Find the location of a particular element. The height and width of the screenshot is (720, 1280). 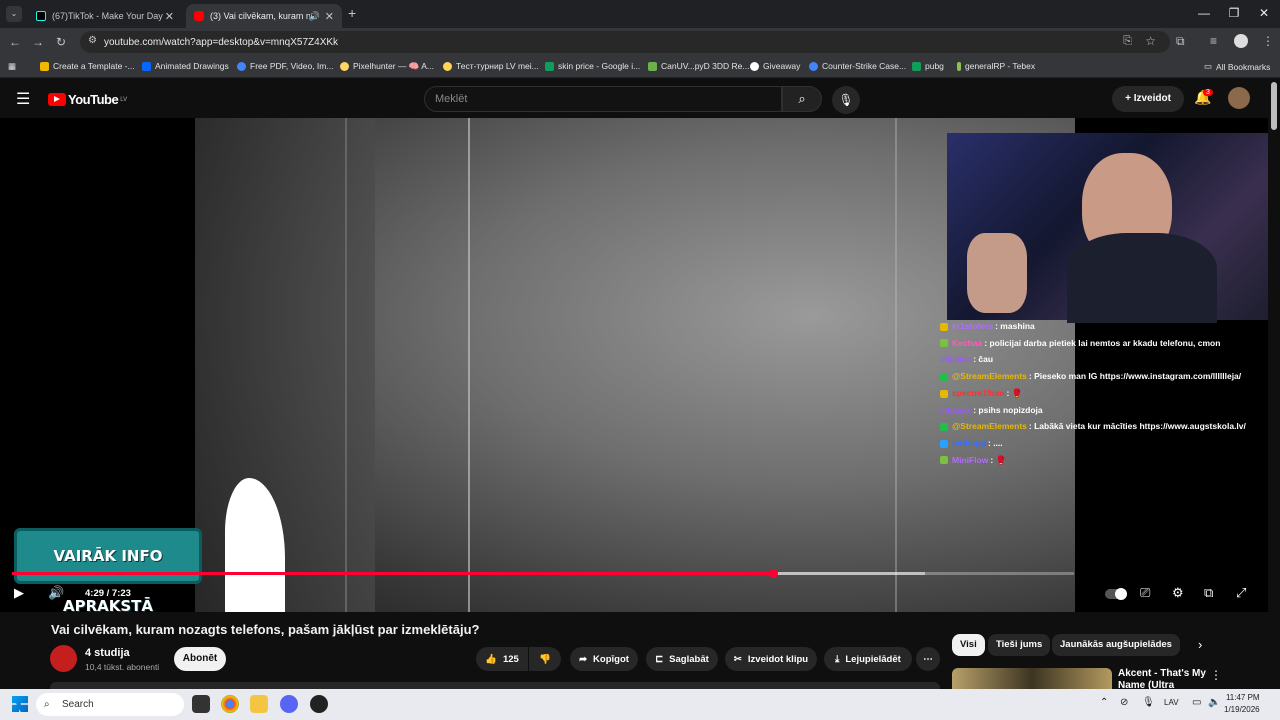

mic-icon: 🎙 is located at coordinates (1148, 702).